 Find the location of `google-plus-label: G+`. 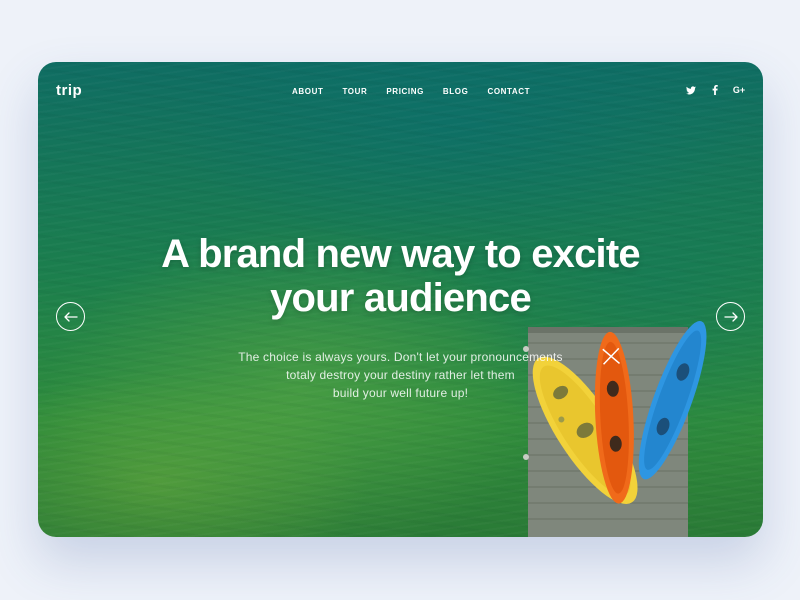

google-plus-label: G+ is located at coordinates (739, 90).